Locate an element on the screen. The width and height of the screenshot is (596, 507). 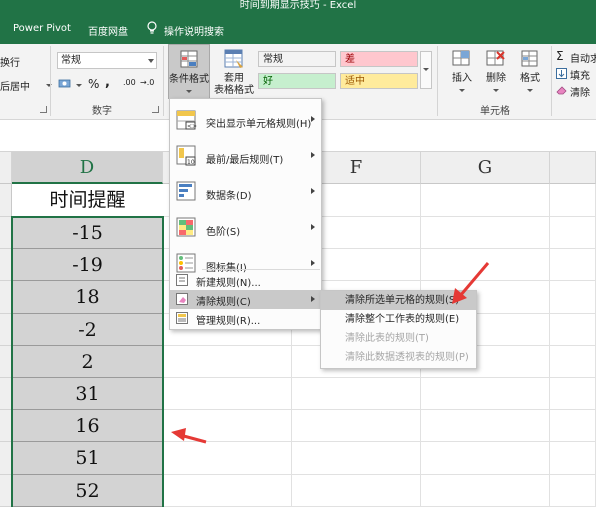
submenu-clear-selected-cells: 清除所选单元格的规则(S) is located at coordinates (398, 300).